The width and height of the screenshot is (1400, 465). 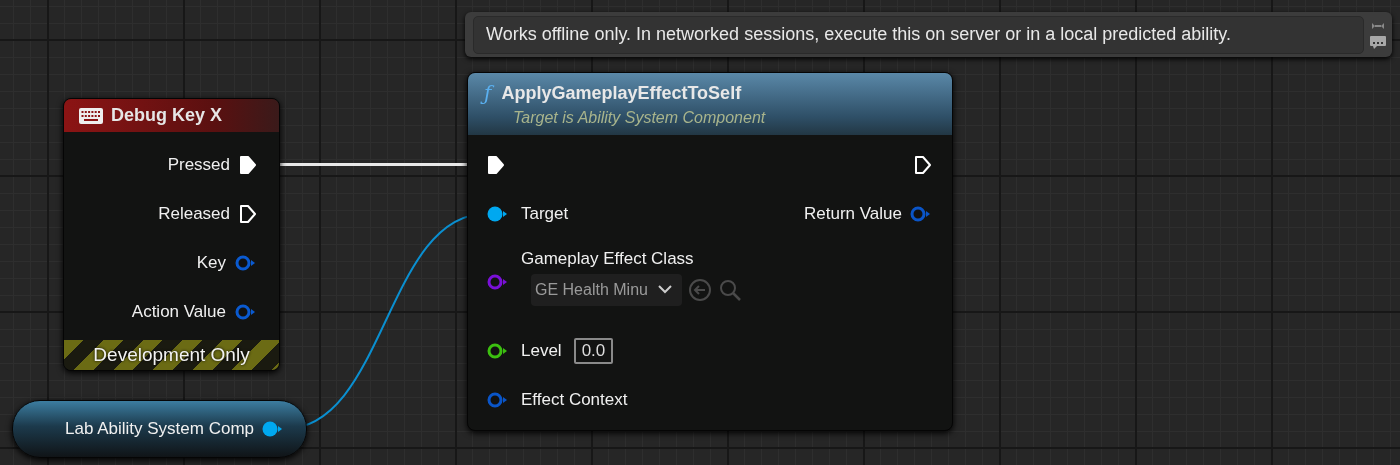 What do you see at coordinates (574, 399) in the screenshot?
I see `pin-label: Effect Context` at bounding box center [574, 399].